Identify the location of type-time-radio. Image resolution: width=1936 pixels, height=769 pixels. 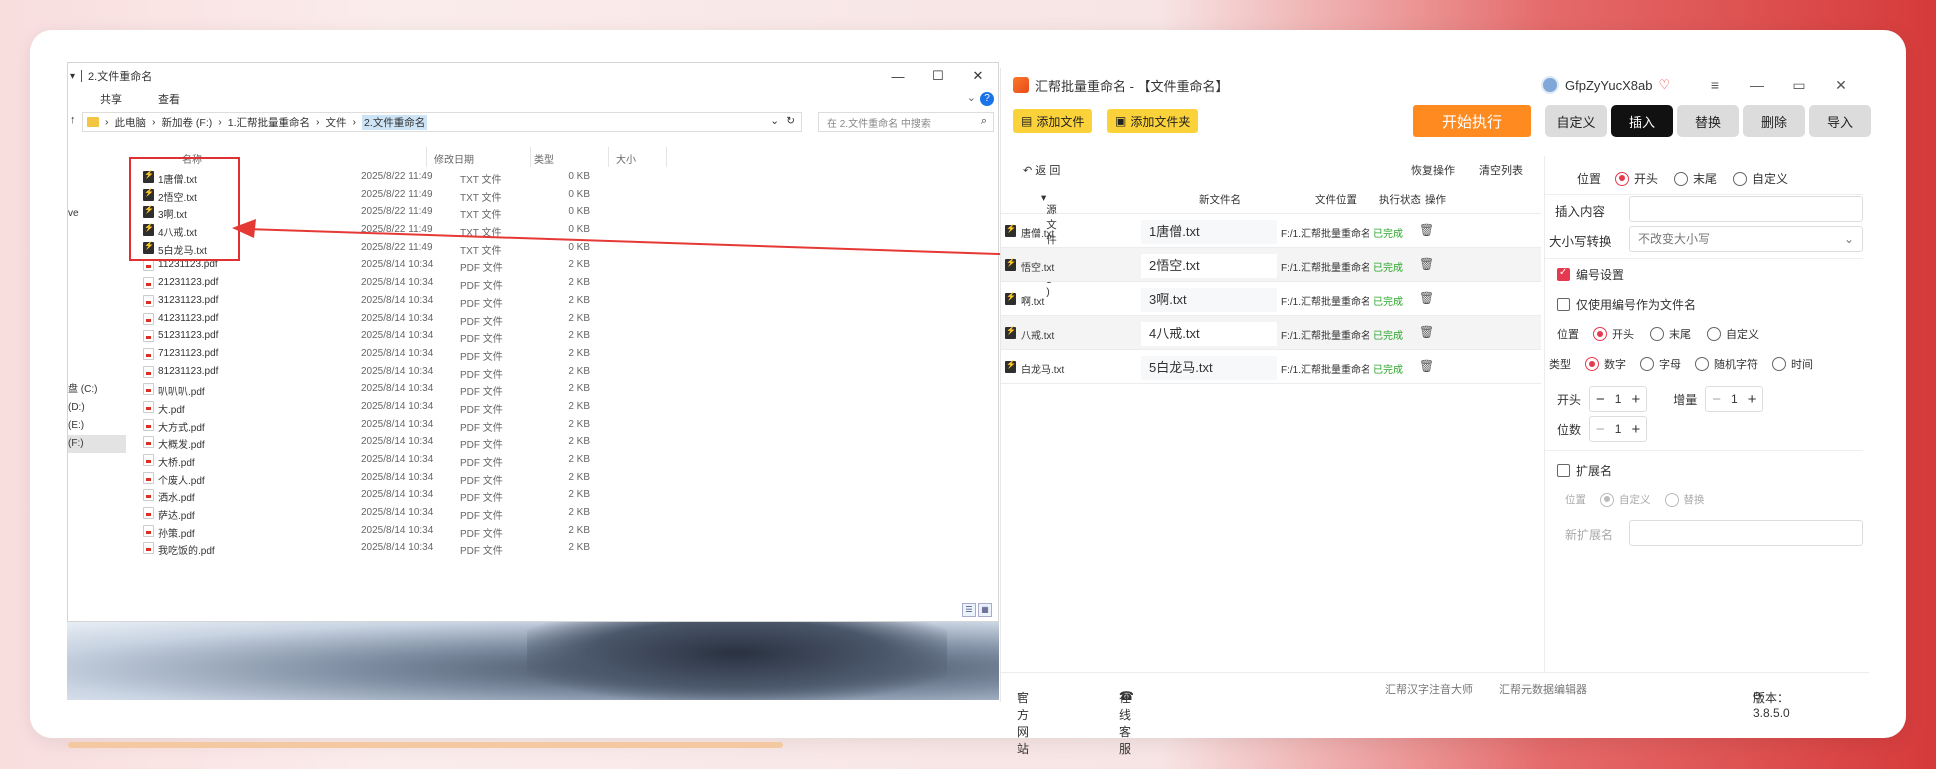
(1779, 364).